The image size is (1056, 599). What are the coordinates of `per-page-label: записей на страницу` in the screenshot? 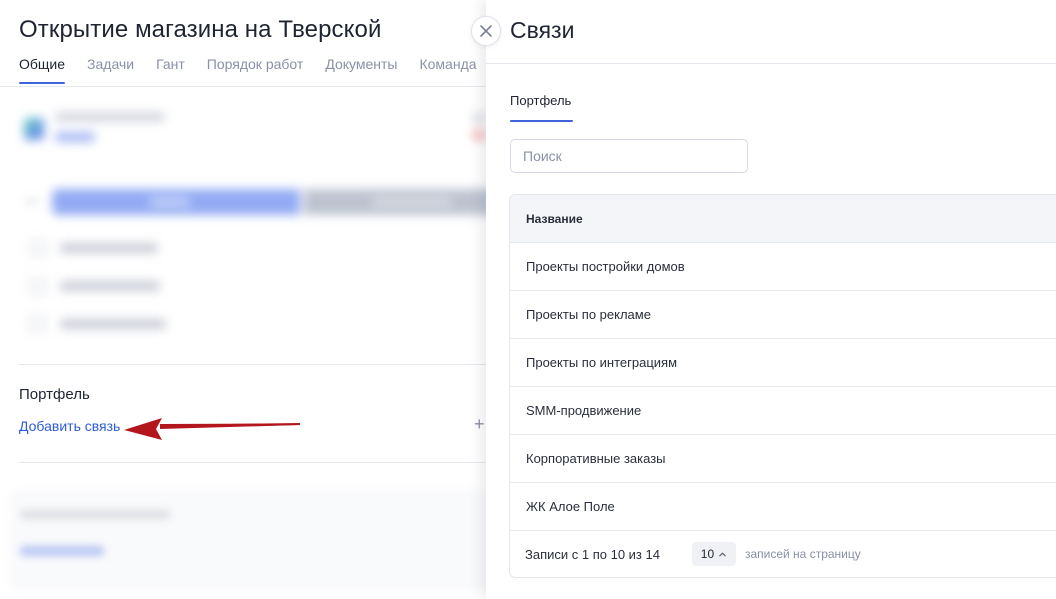 It's located at (802, 554).